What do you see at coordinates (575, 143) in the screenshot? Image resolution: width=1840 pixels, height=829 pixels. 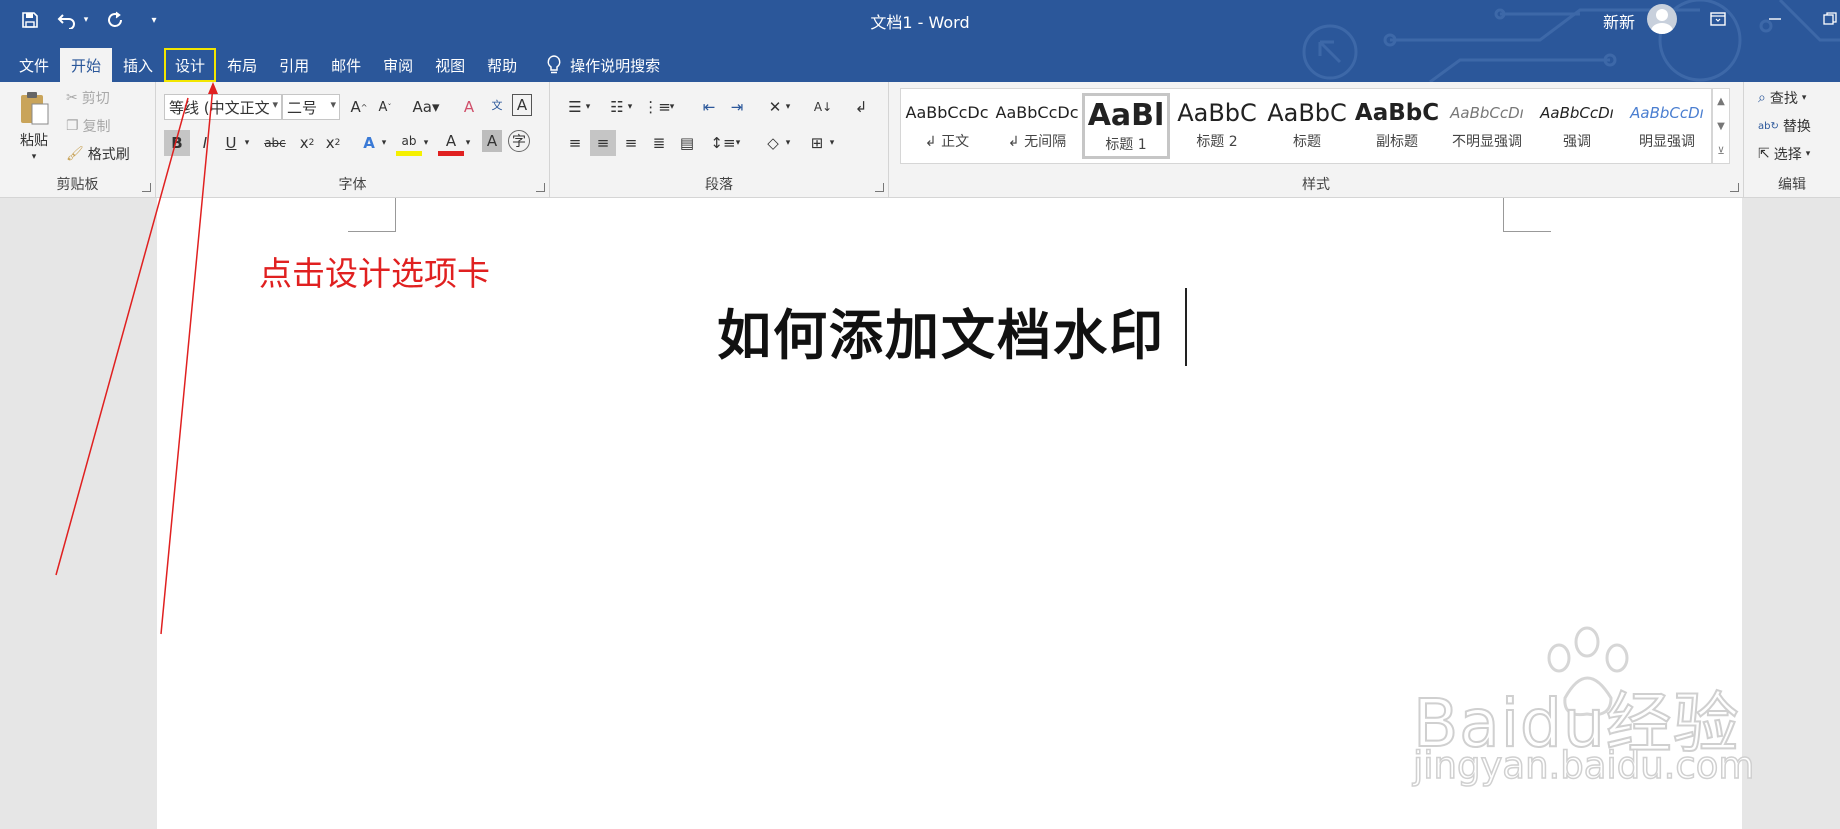 I see `align-left-icon: ≡` at bounding box center [575, 143].